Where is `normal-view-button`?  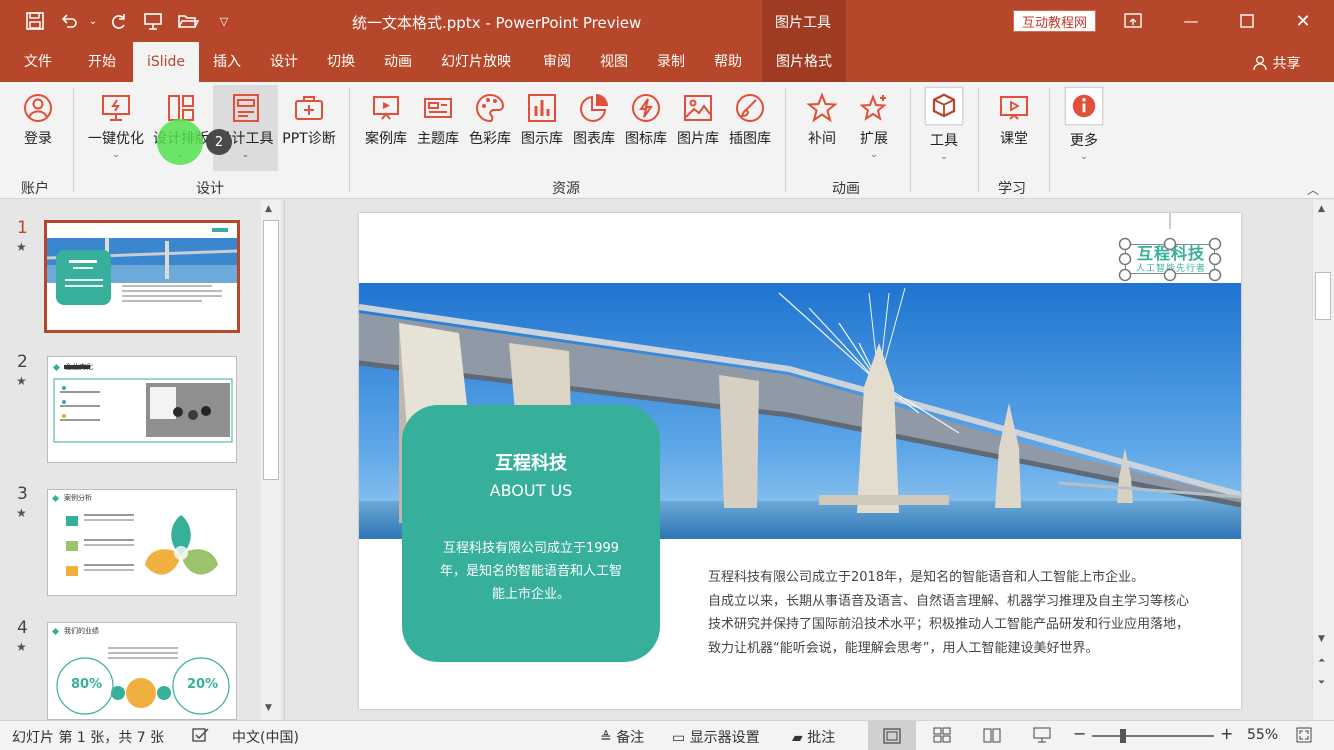
normal-view-button is located at coordinates (892, 735).